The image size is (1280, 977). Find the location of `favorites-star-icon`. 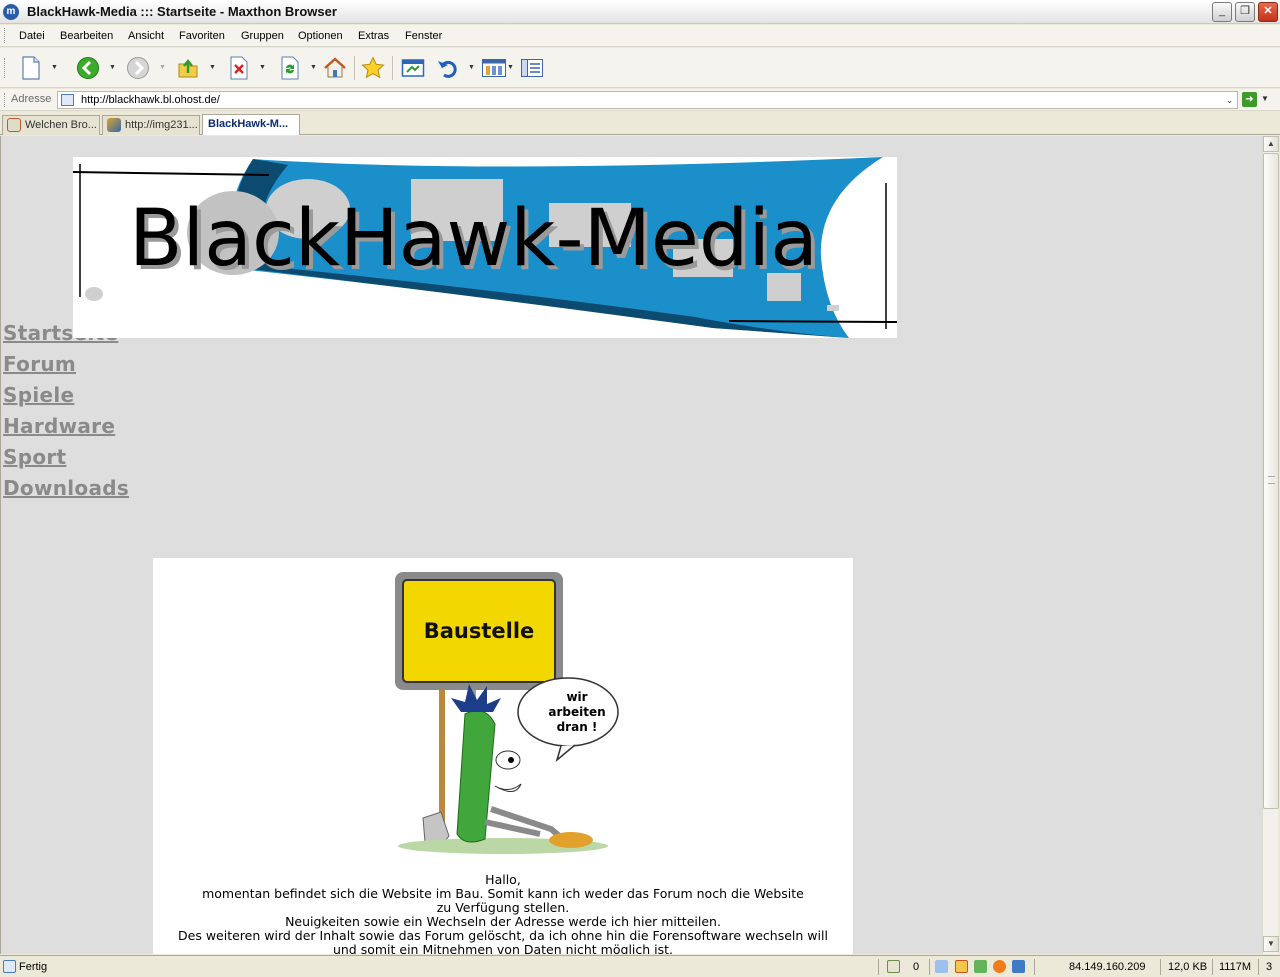

favorites-star-icon is located at coordinates (373, 68).